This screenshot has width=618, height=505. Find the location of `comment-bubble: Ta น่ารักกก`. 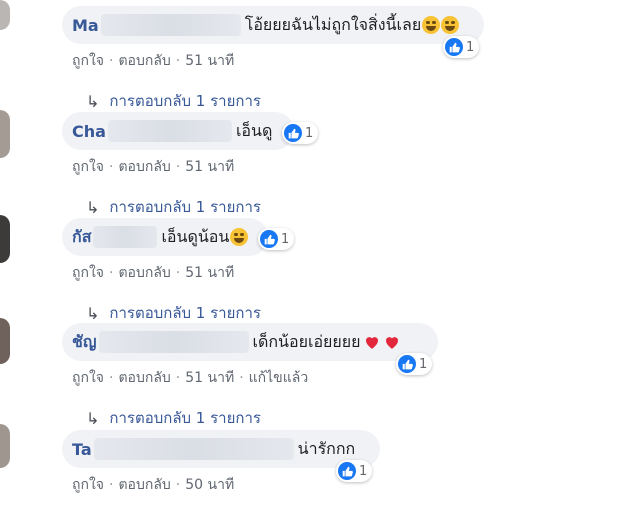

comment-bubble: Ta น่ารักกก is located at coordinates (221, 449).